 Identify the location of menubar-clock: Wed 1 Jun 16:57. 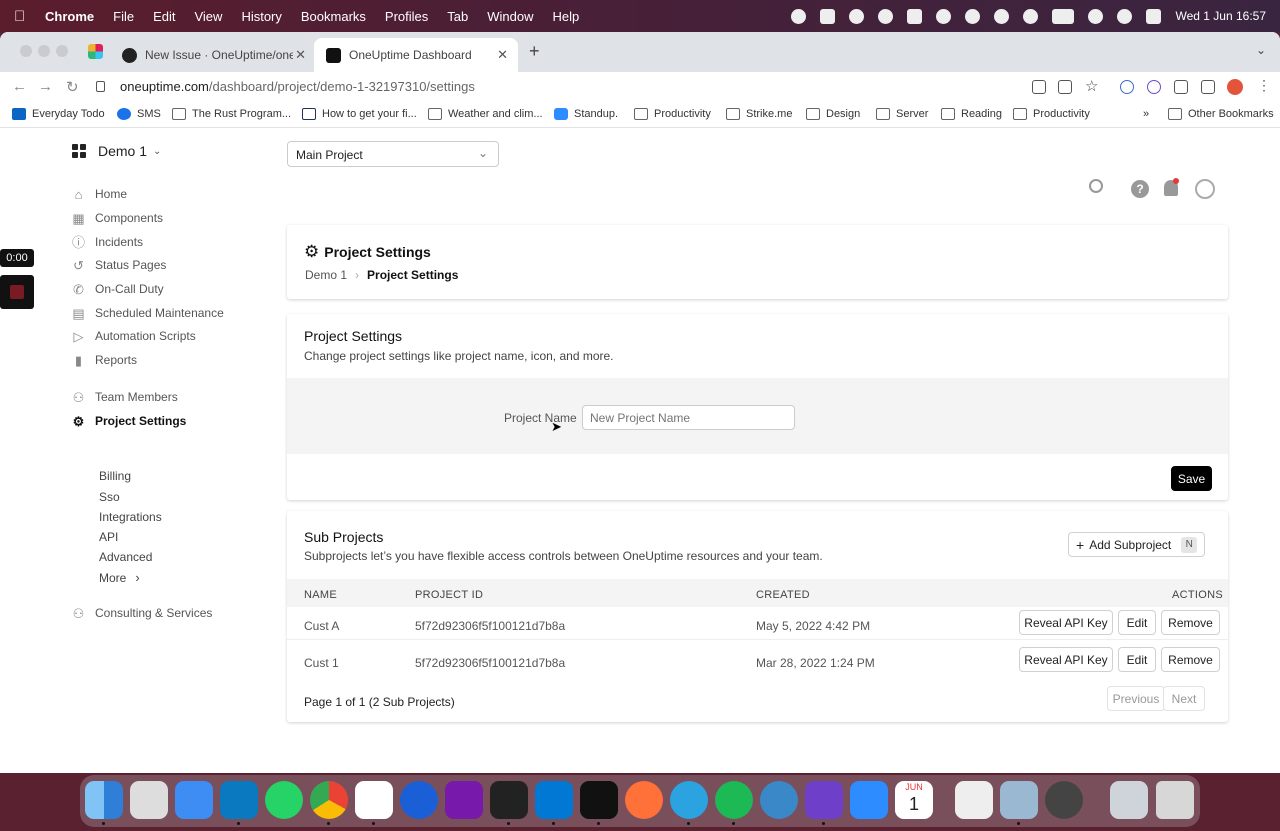
(1220, 16).